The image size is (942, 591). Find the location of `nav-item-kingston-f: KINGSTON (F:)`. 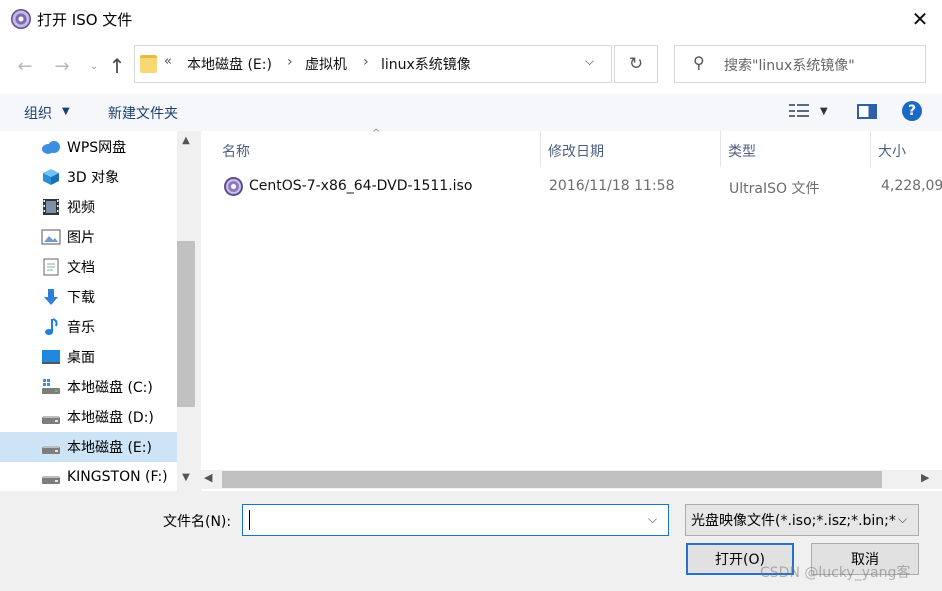

nav-item-kingston-f: KINGSTON (F:) is located at coordinates (89, 477).